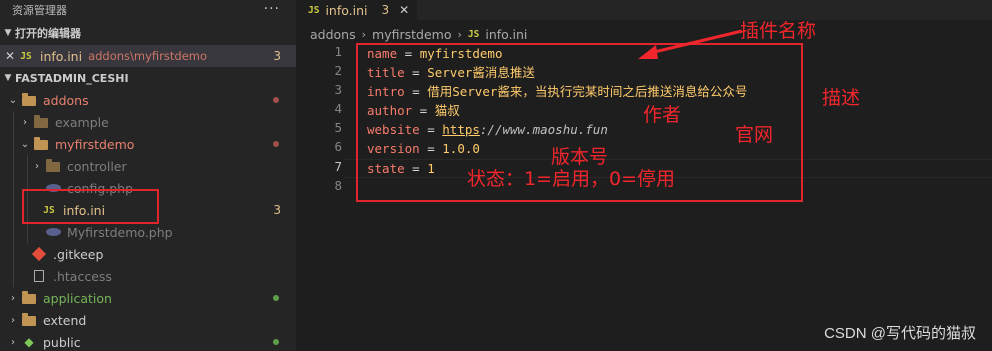 Image resolution: width=992 pixels, height=351 pixels. What do you see at coordinates (95, 144) in the screenshot?
I see `tree-item-label: myfirstdemo` at bounding box center [95, 144].